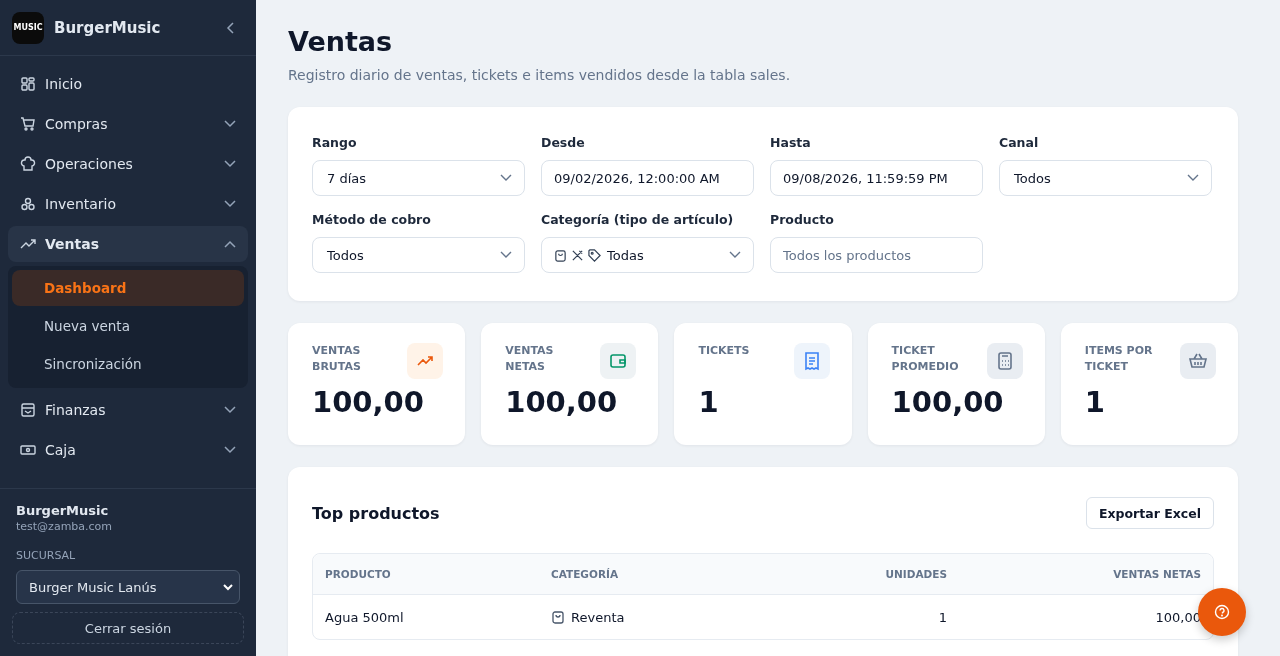 Image resolution: width=1280 pixels, height=656 pixels. I want to click on branch-label: SUCURSAL, so click(46, 555).